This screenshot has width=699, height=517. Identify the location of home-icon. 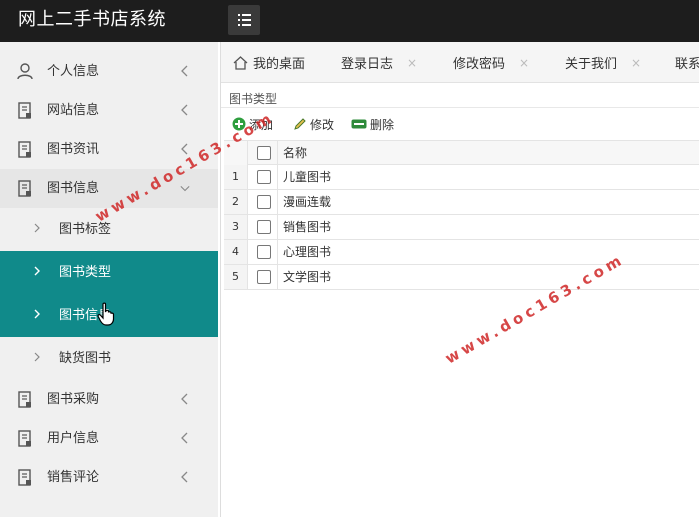
(240, 62).